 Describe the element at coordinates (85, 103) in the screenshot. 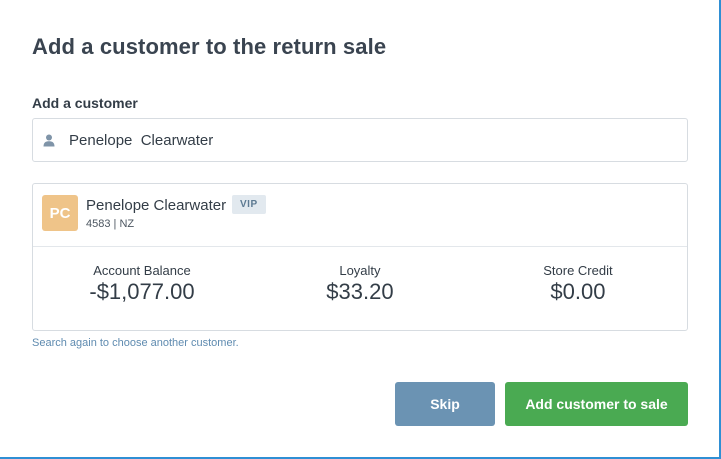

I see `add-customer-label: Add a customer` at that location.